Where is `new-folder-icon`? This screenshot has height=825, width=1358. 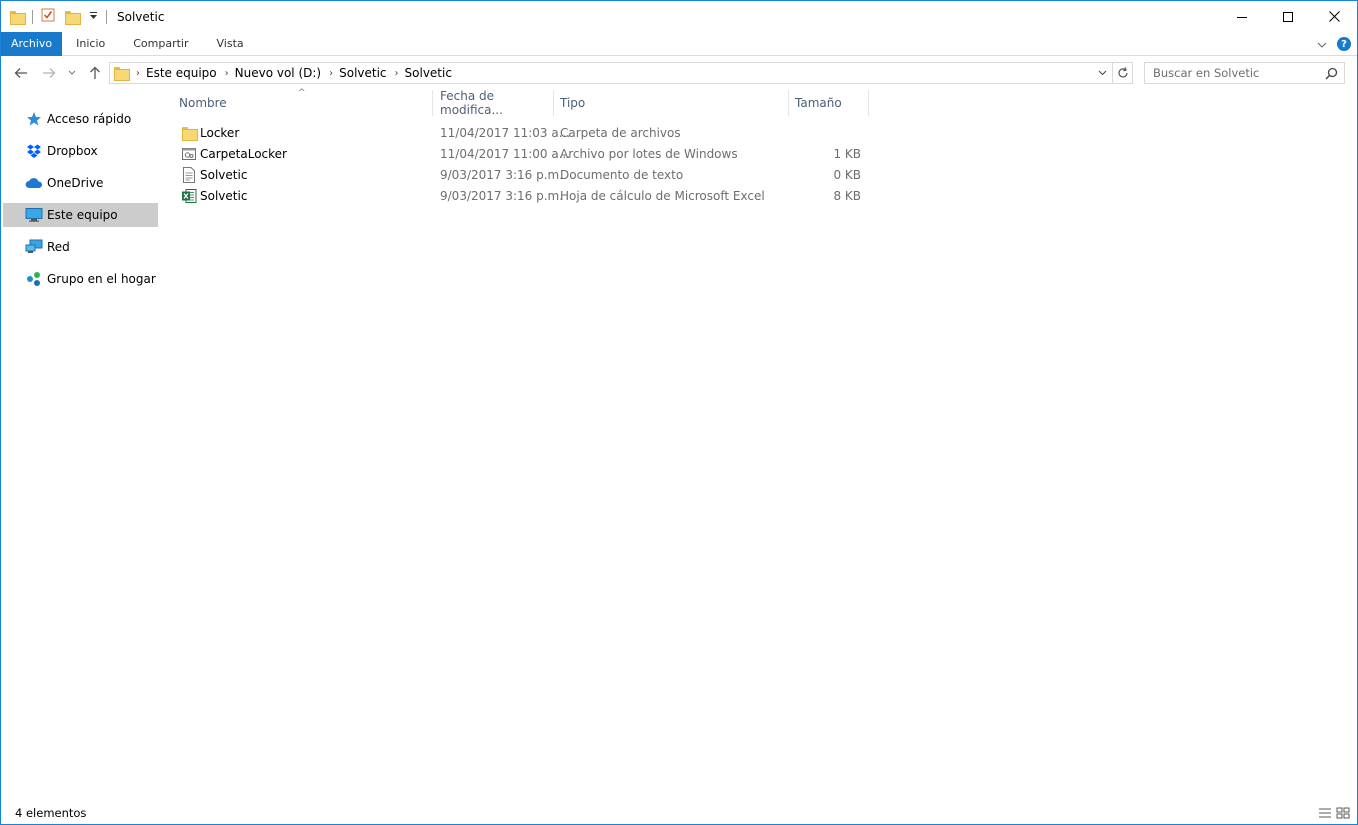 new-folder-icon is located at coordinates (73, 17).